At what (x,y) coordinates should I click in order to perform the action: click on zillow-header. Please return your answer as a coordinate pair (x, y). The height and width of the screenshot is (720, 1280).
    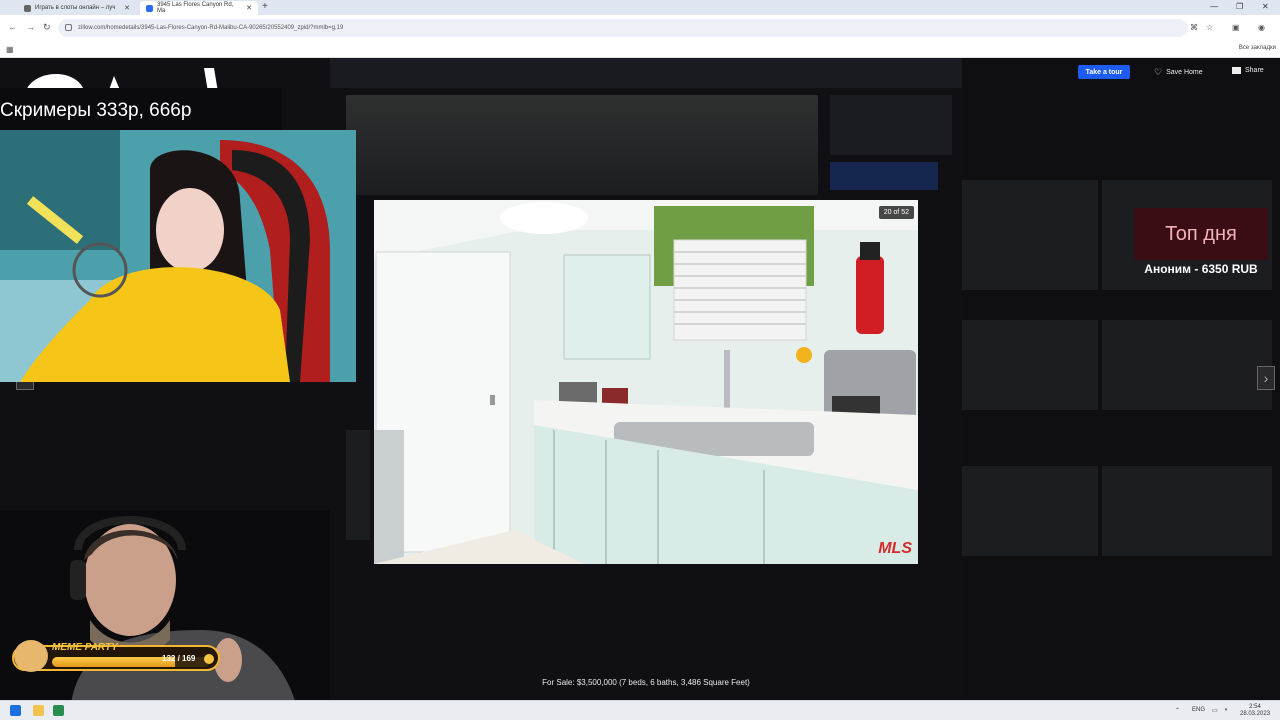
    Looking at the image, I should click on (646, 73).